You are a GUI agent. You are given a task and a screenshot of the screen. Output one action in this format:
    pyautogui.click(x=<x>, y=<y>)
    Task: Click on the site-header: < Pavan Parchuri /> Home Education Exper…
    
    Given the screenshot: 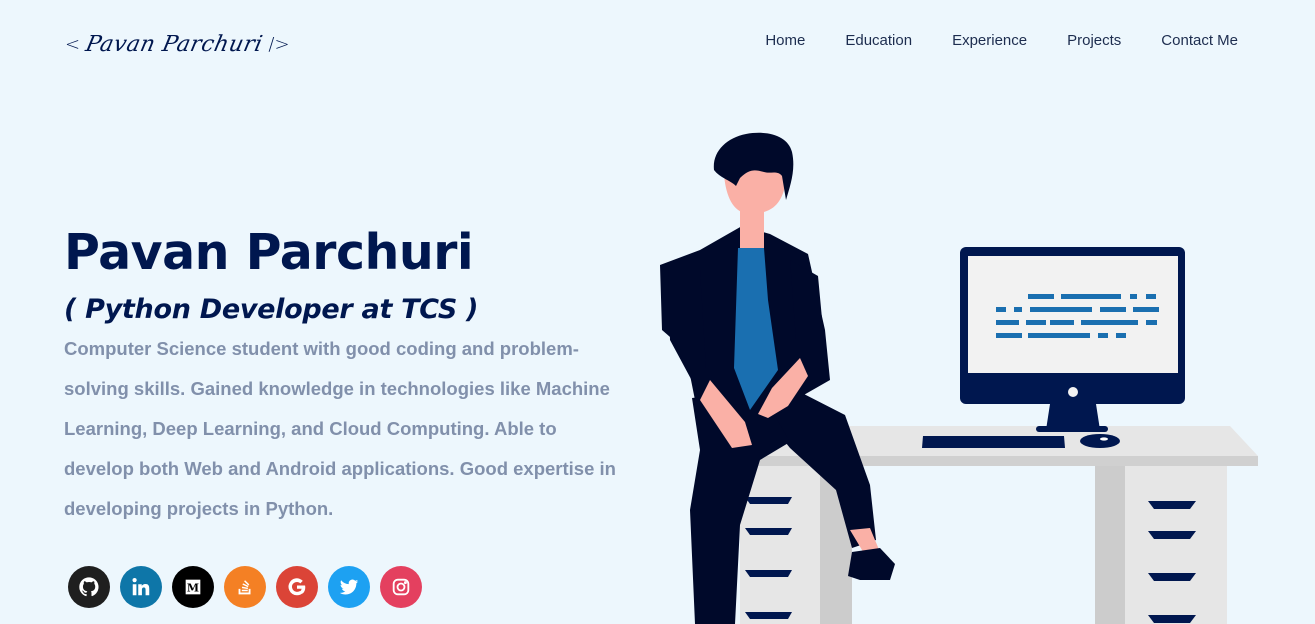 What is the action you would take?
    pyautogui.click(x=657, y=43)
    